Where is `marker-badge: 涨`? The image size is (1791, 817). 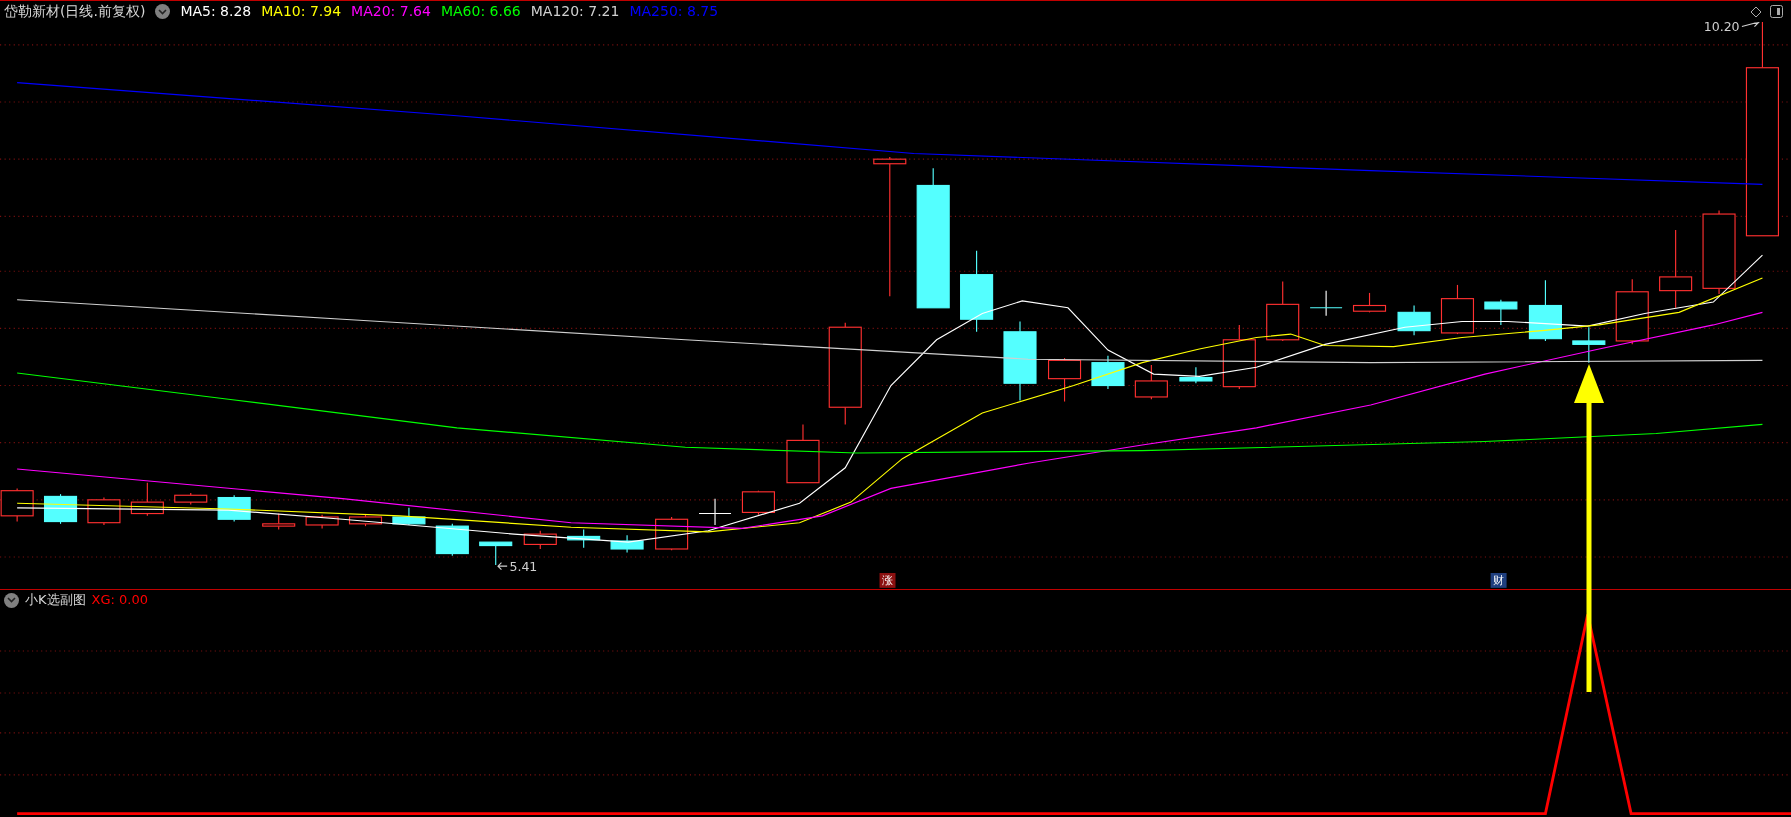 marker-badge: 涨 is located at coordinates (887, 580).